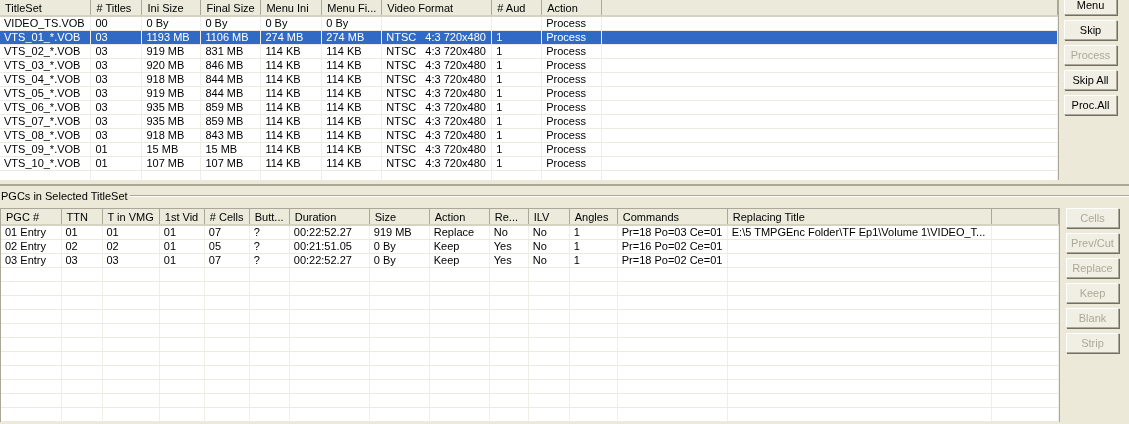 The image size is (1129, 424). Describe the element at coordinates (329, 260) in the screenshot. I see `table-cell: 00:22:52.27` at that location.